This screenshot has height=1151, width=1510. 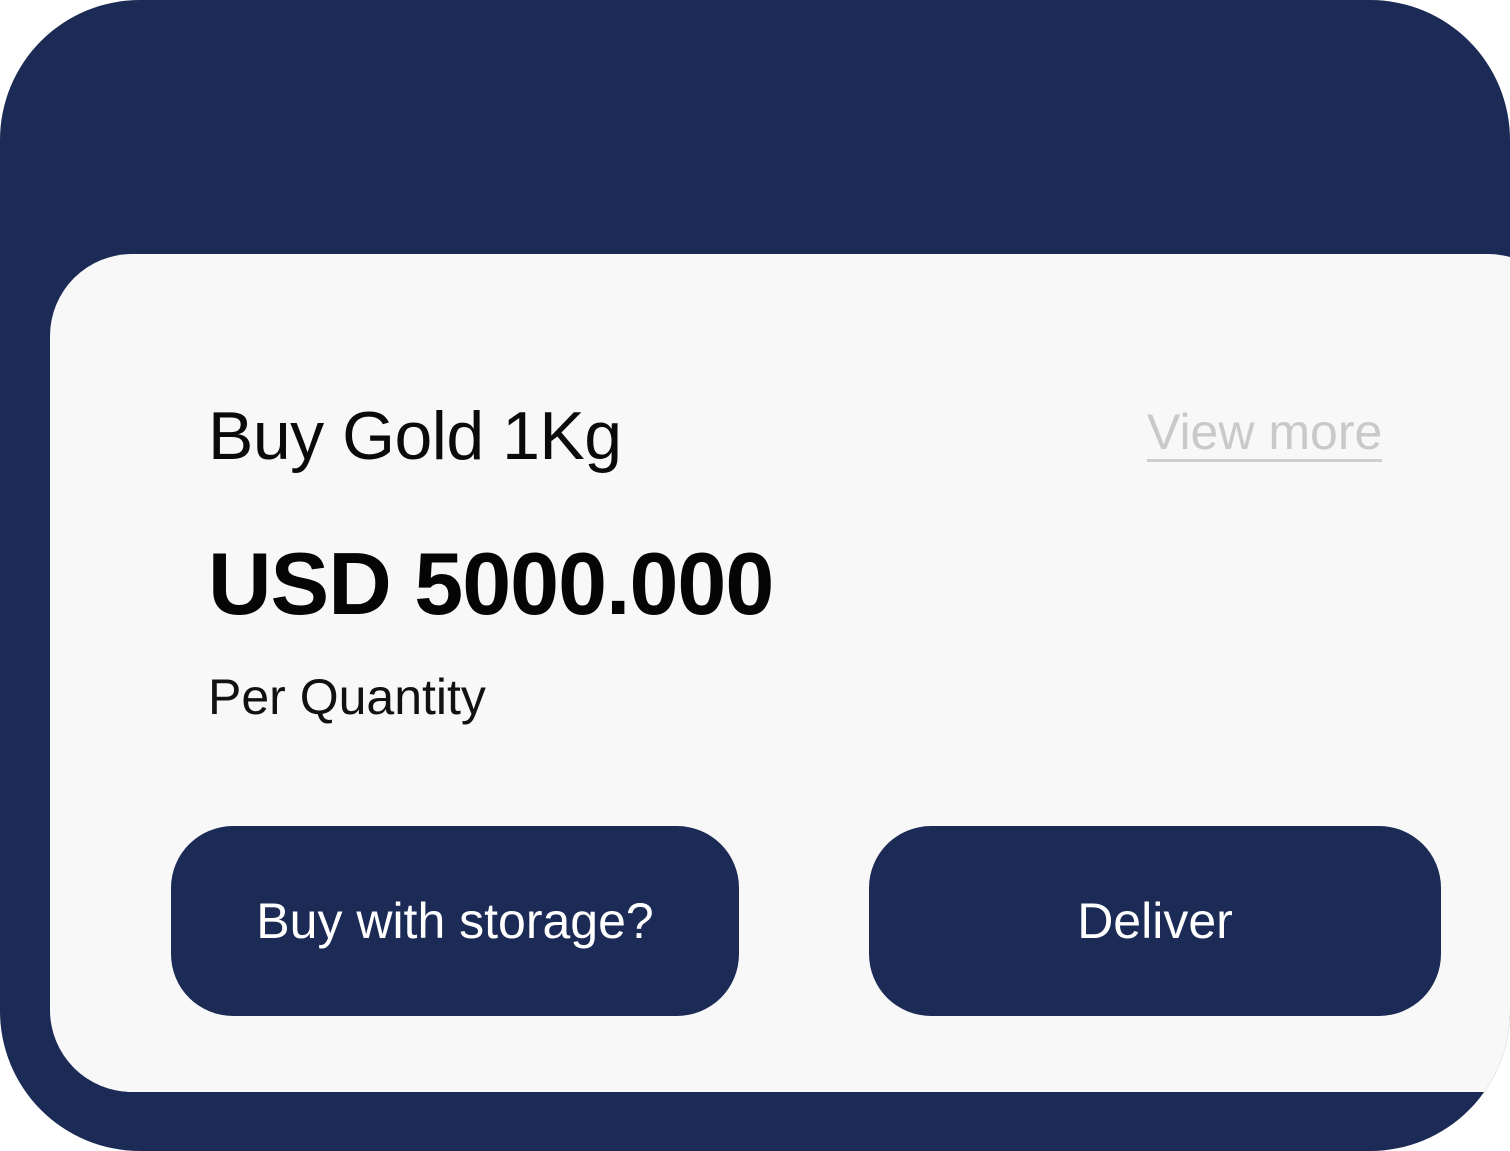 I want to click on view-more-link: View more, so click(x=1265, y=434).